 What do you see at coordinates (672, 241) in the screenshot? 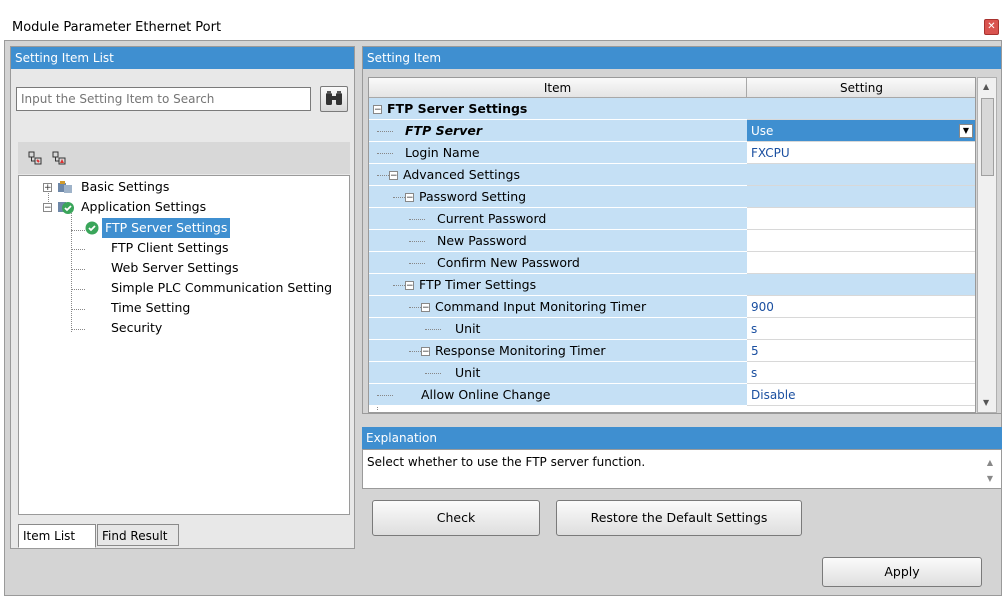
I see `grid-row: New Password` at bounding box center [672, 241].